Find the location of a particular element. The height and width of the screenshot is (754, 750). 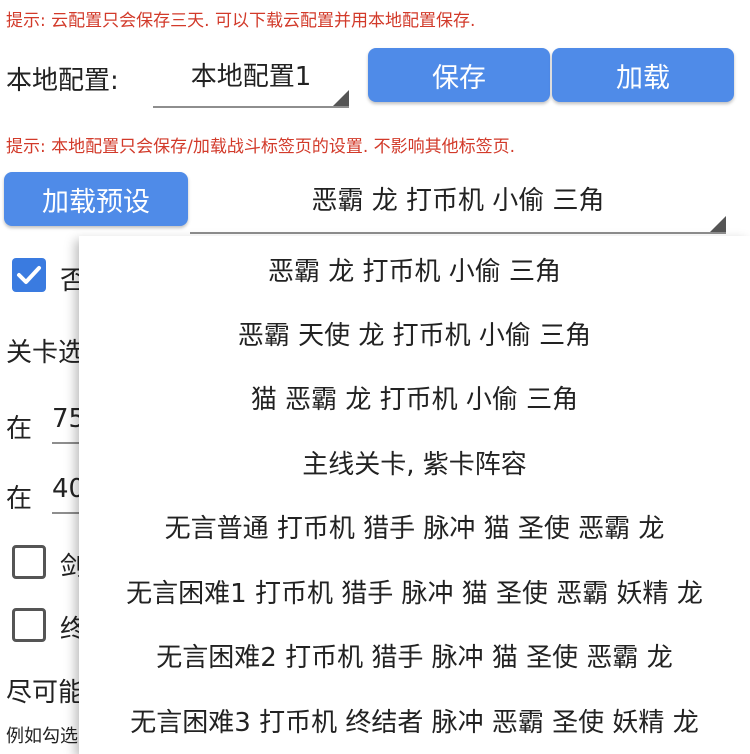

load-preset-button: 加载预设 is located at coordinates (96, 199).